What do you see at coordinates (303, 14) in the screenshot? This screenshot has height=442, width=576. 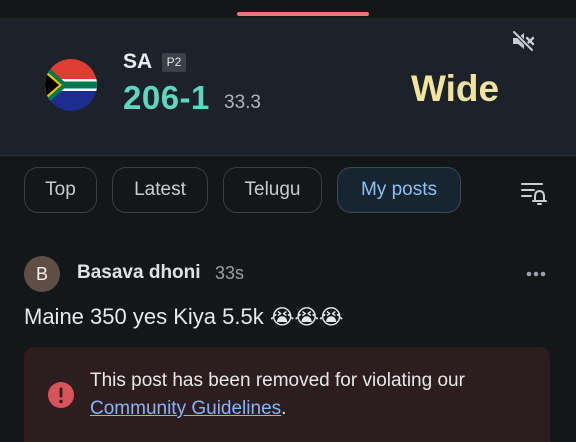 I see `top-accent-bar` at bounding box center [303, 14].